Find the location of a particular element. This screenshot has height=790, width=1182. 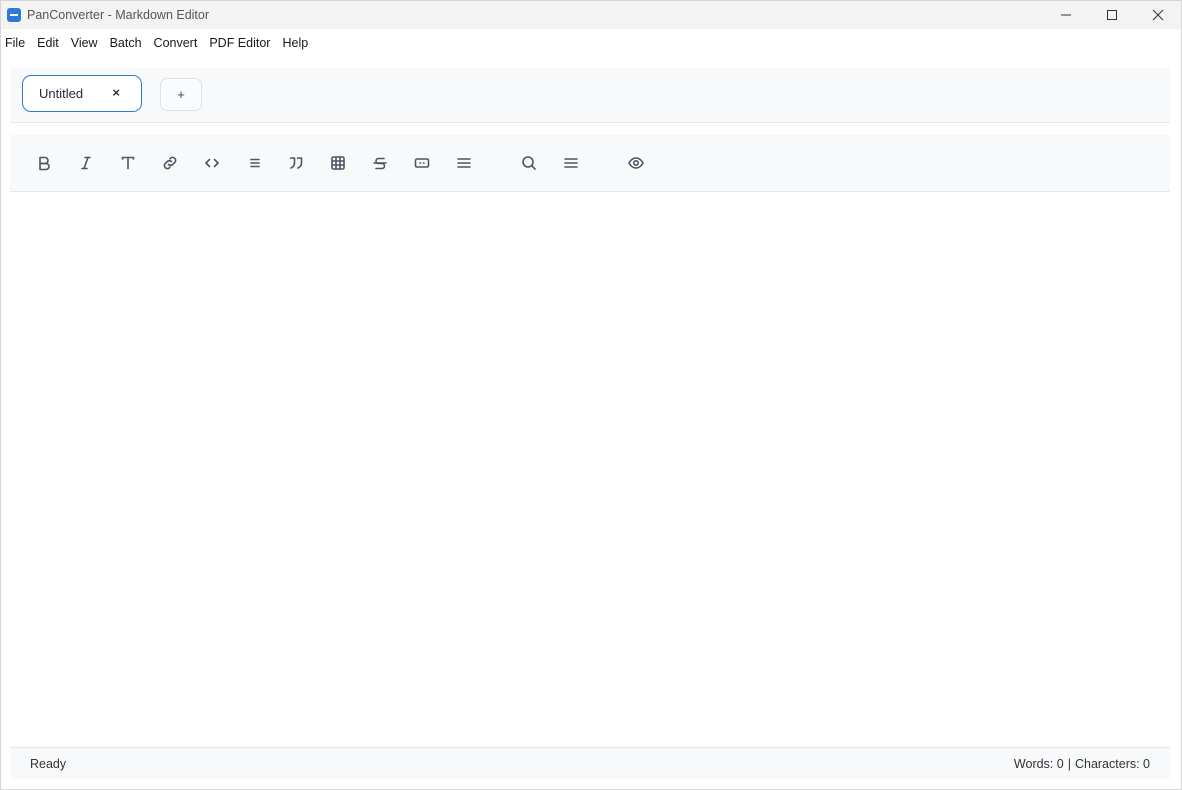

formatting-toolbar is located at coordinates (590, 163).